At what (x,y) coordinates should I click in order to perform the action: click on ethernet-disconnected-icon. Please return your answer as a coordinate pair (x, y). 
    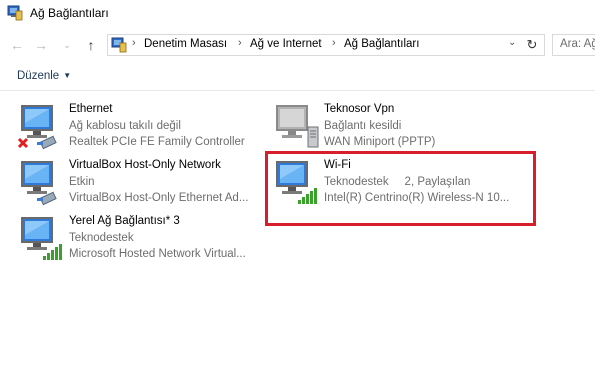
    Looking at the image, I should click on (37, 125).